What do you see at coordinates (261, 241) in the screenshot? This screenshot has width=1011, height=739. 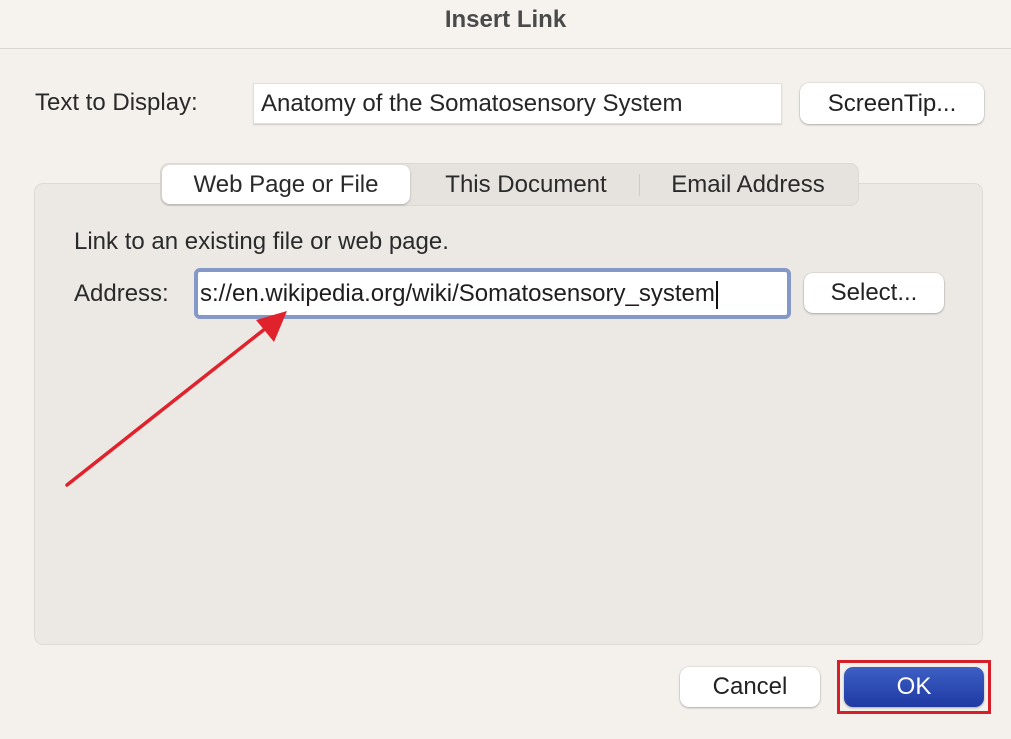 I see `instruction-text: Link to an existing file or web page.` at bounding box center [261, 241].